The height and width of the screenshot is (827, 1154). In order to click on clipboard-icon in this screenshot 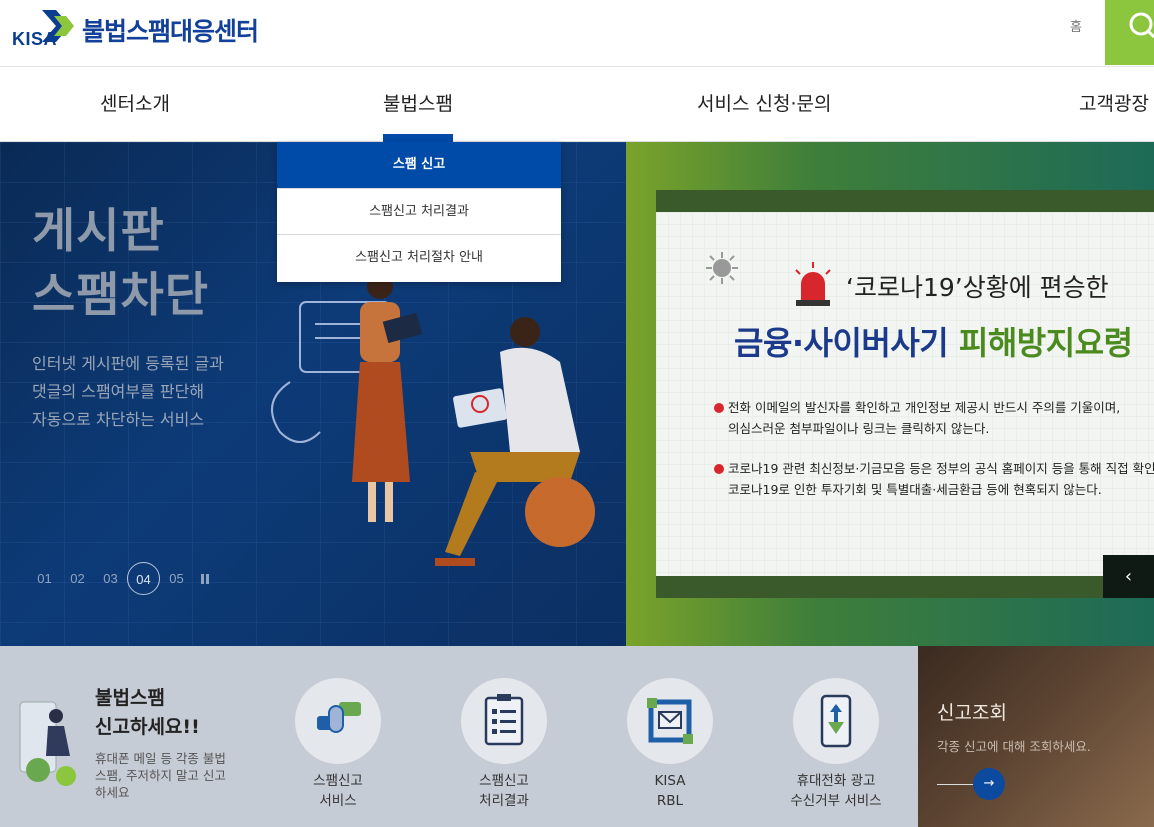, I will do `click(504, 721)`.